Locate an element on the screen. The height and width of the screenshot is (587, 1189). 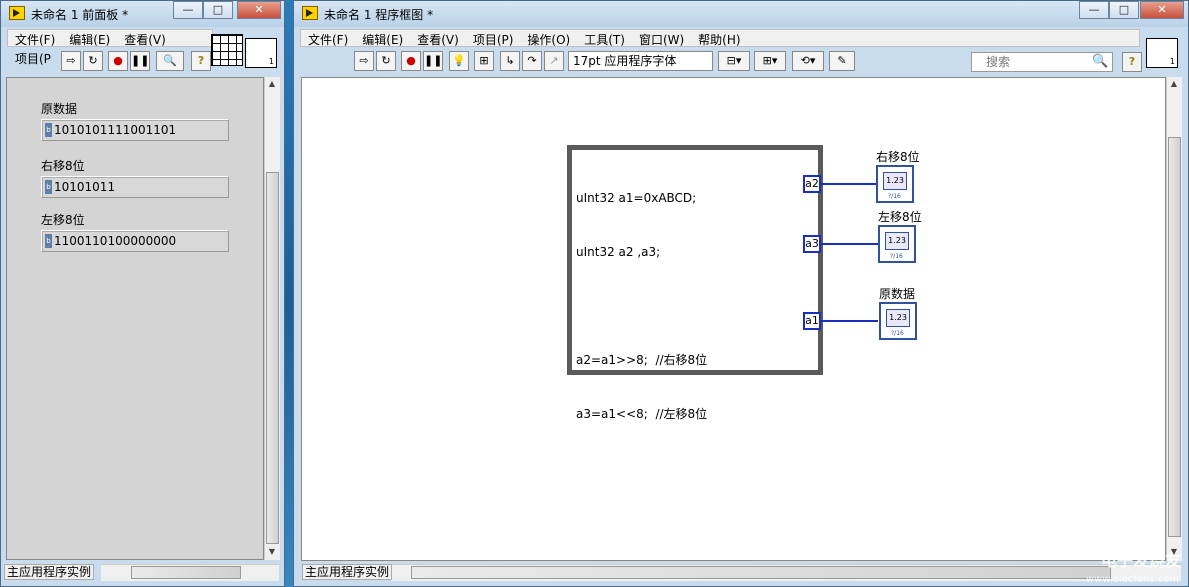
formula-line is located at coordinates (641, 306).